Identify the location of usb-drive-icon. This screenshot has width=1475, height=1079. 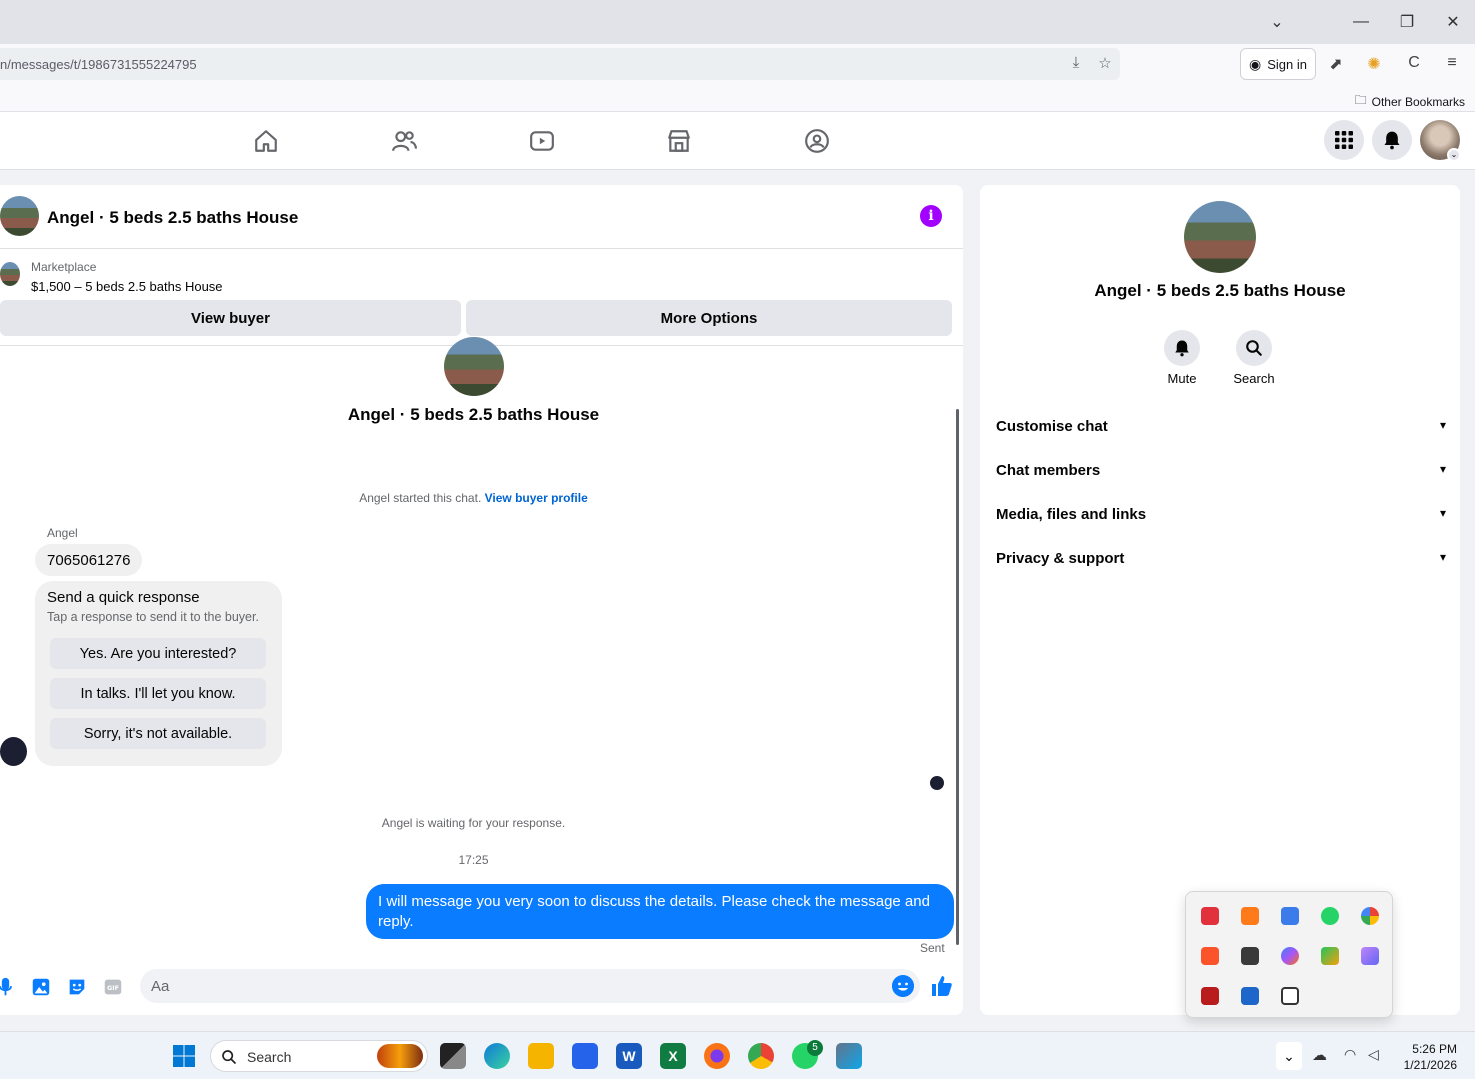
(1290, 996).